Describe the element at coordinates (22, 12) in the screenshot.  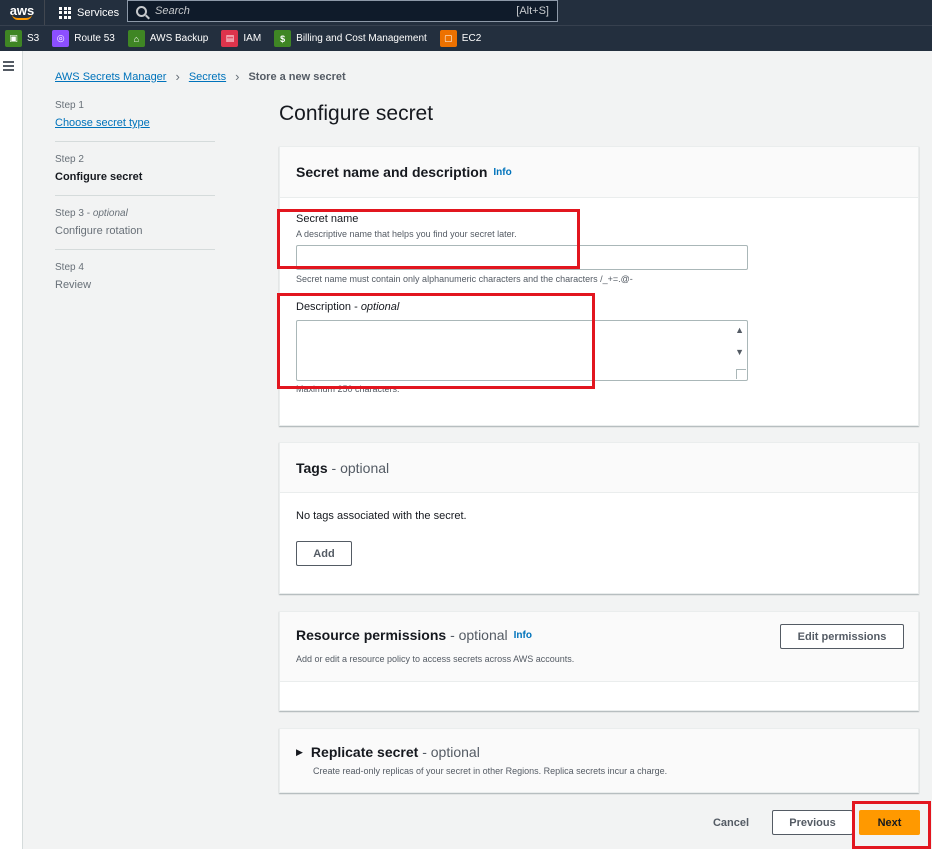
I see `aws-logo: aws` at that location.